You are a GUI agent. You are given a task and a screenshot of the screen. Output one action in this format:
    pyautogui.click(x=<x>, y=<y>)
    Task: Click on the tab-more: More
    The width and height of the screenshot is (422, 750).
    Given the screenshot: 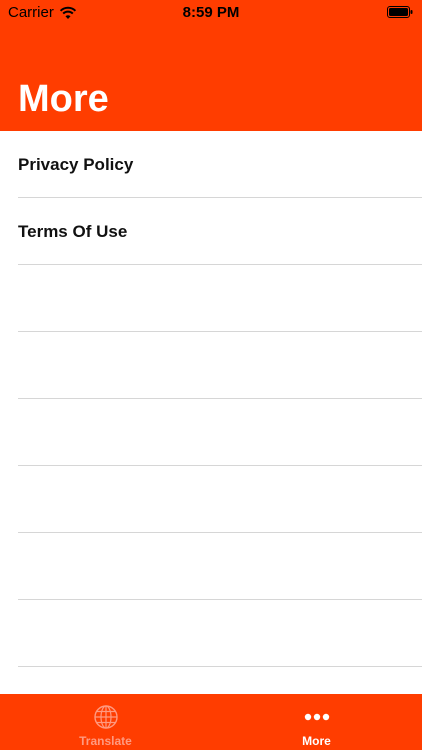 What is the action you would take?
    pyautogui.click(x=316, y=722)
    